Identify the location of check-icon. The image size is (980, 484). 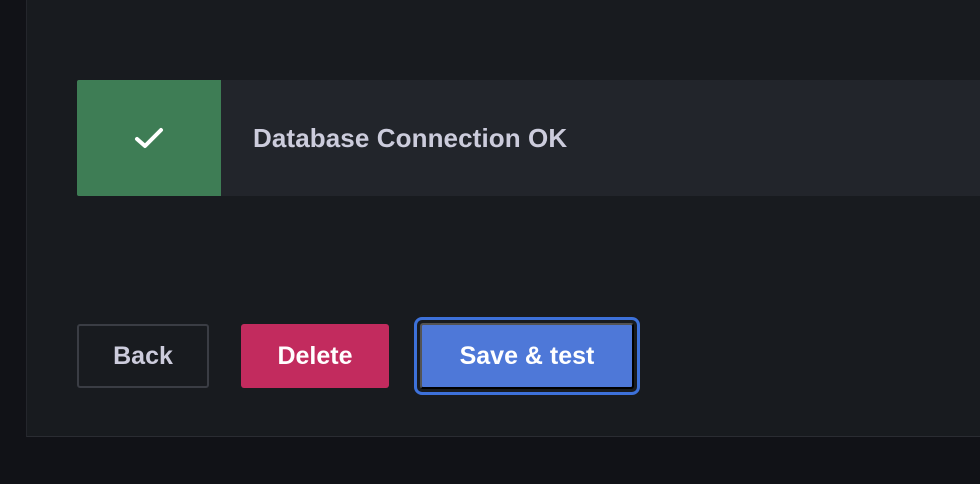
(149, 138).